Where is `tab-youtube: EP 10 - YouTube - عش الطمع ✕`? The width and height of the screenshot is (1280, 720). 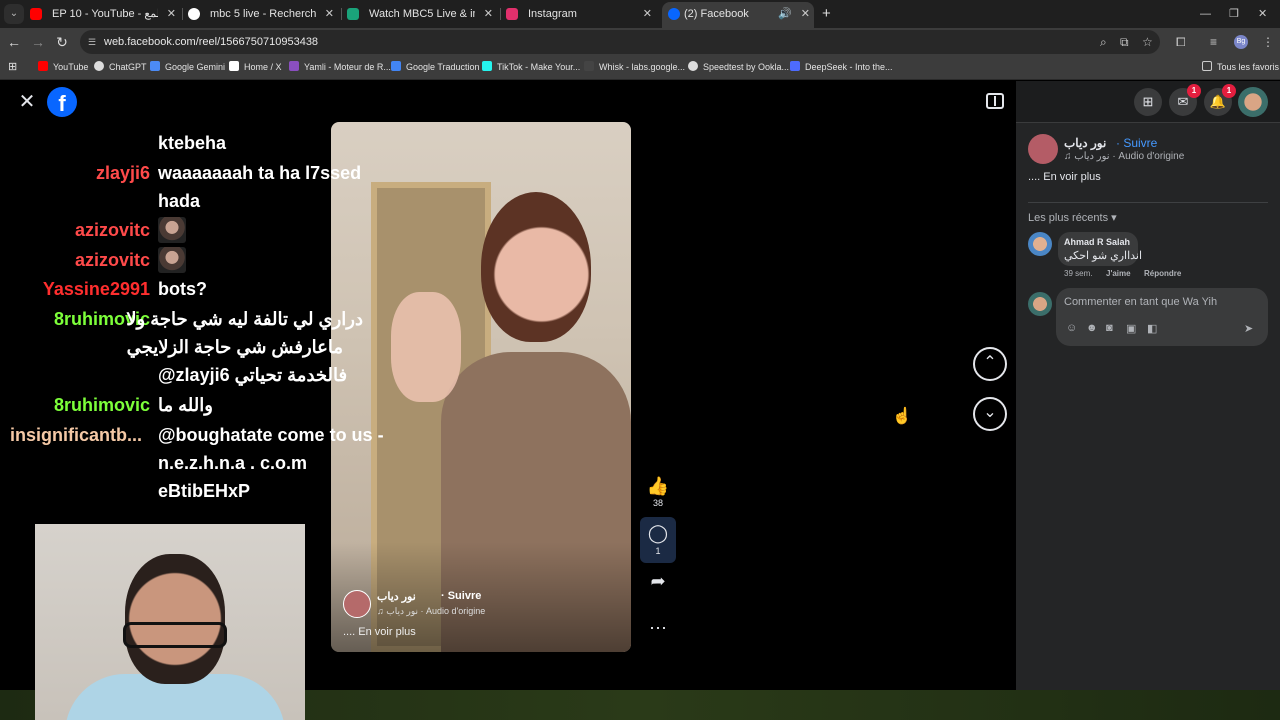
tab-youtube: EP 10 - YouTube - عش الطمع ✕ is located at coordinates (105, 14).